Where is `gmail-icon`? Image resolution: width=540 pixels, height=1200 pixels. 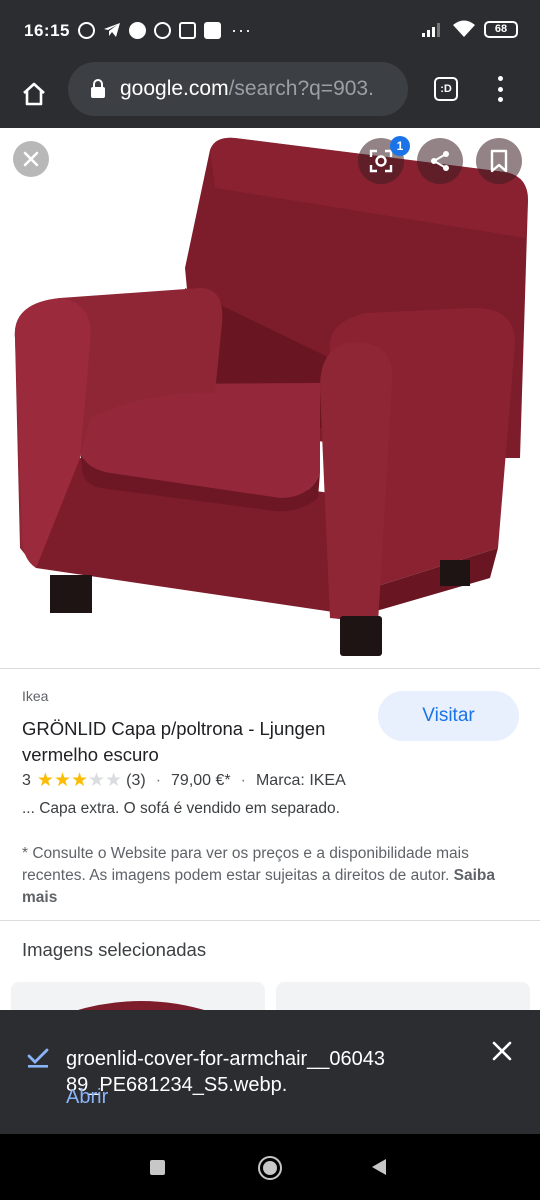
gmail-icon is located at coordinates (212, 30).